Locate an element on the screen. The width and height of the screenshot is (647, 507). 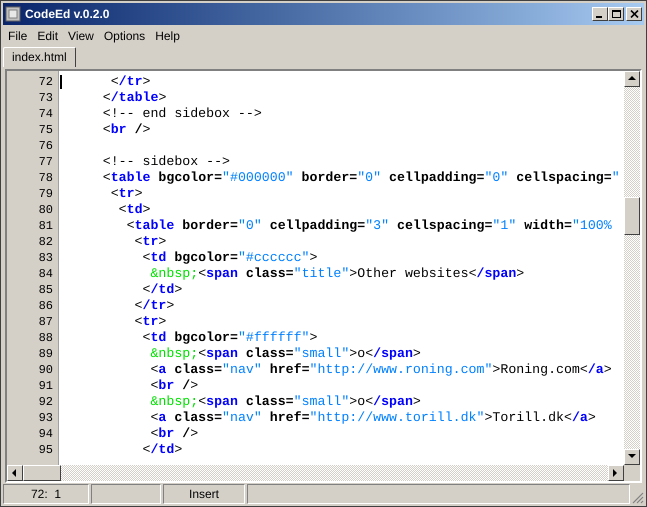
minimize-button is located at coordinates (600, 14).